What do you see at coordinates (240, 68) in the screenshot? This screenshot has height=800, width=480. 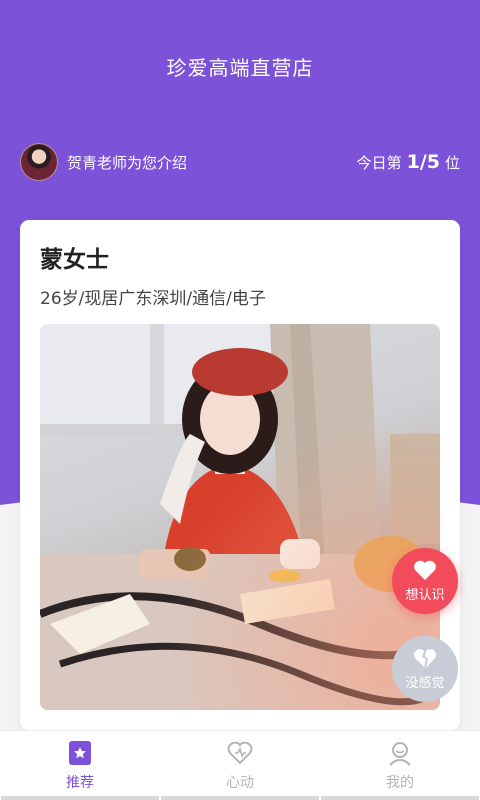 I see `page-title: 珍爱高端直营店` at bounding box center [240, 68].